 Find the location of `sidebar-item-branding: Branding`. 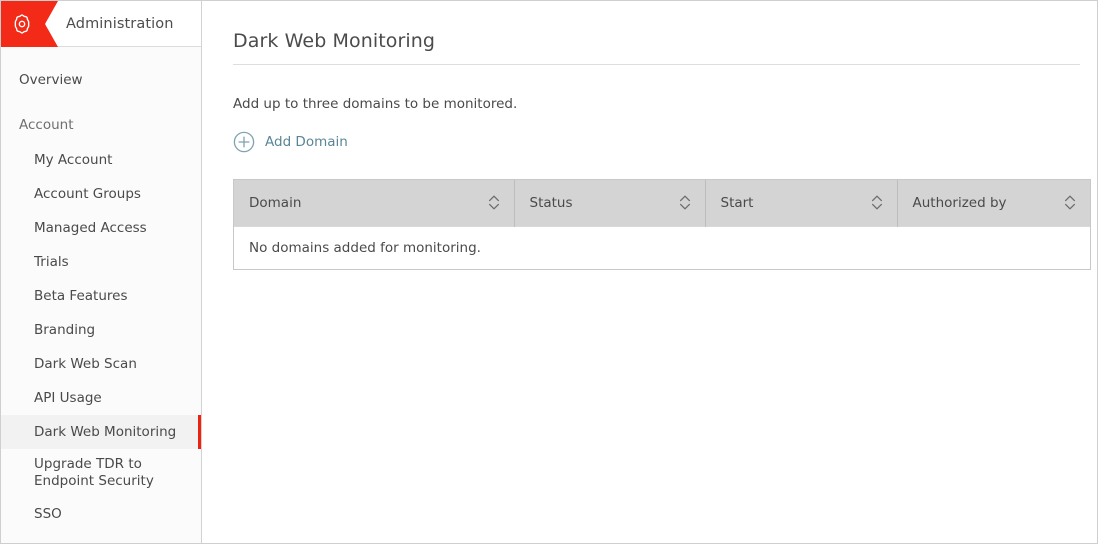

sidebar-item-branding: Branding is located at coordinates (101, 330).